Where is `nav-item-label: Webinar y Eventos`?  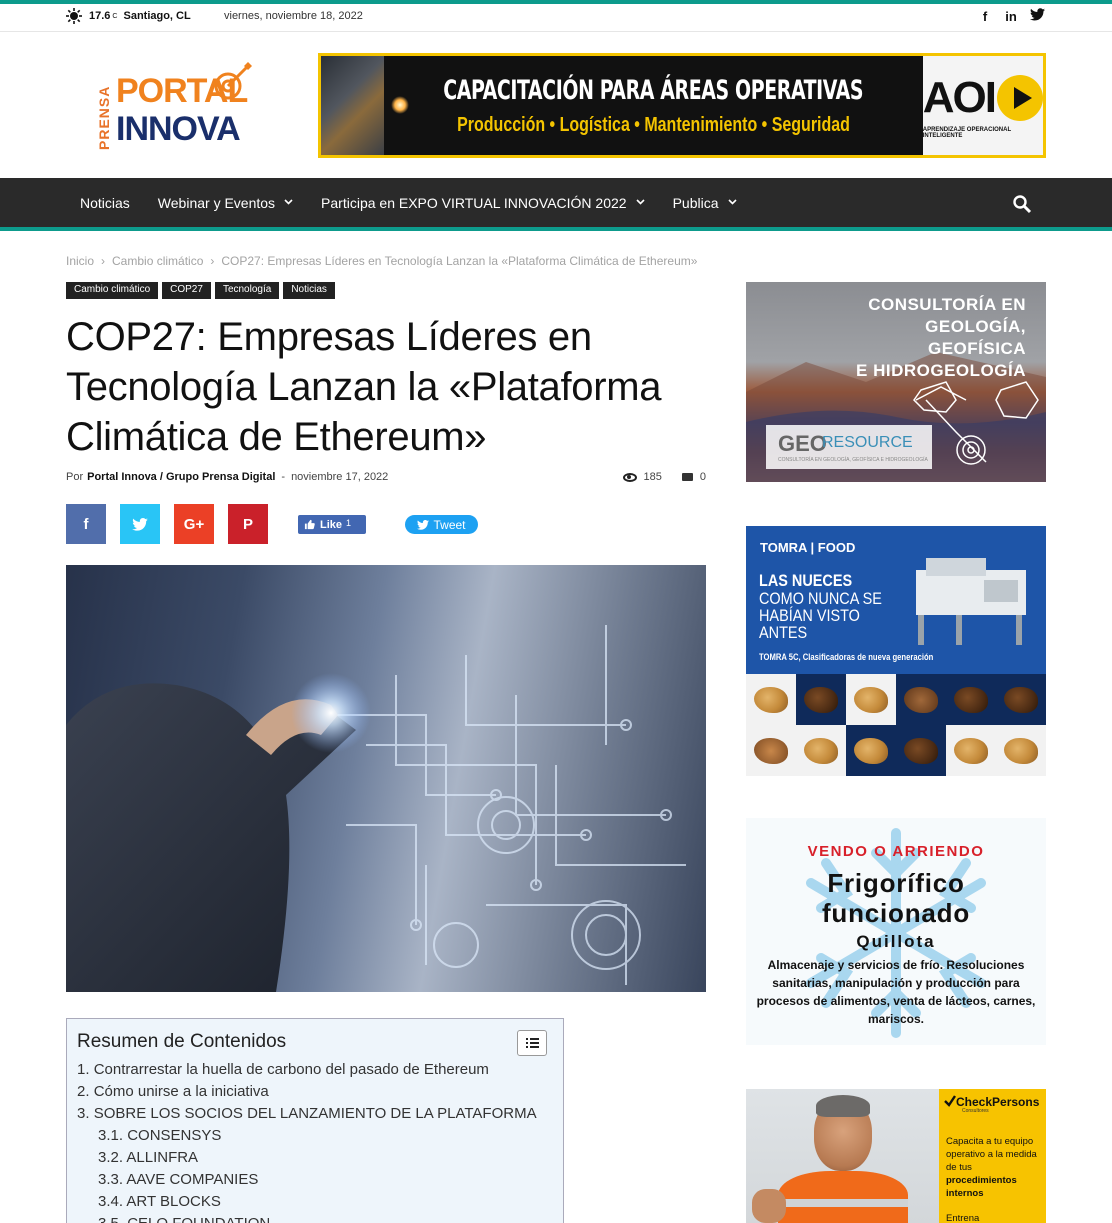
nav-item-label: Webinar y Eventos is located at coordinates (216, 202).